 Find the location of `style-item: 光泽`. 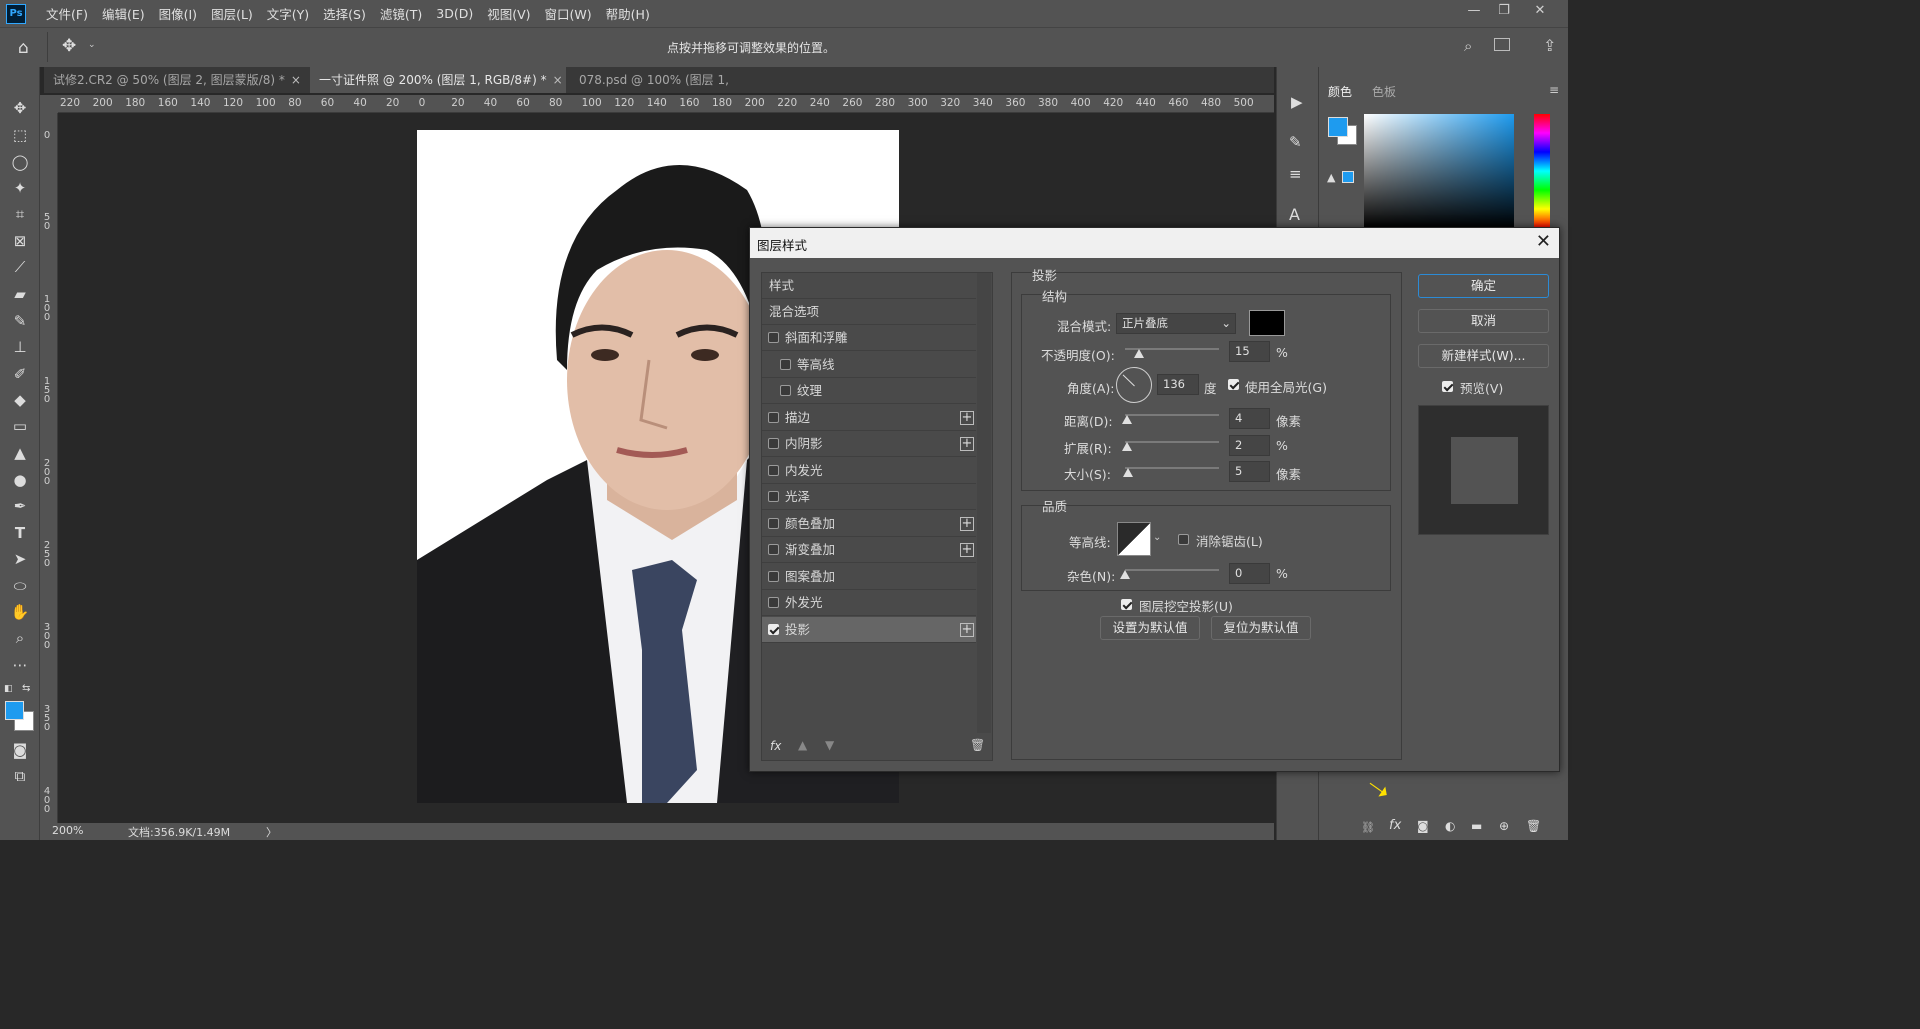

style-item: 光泽 is located at coordinates (869, 497).